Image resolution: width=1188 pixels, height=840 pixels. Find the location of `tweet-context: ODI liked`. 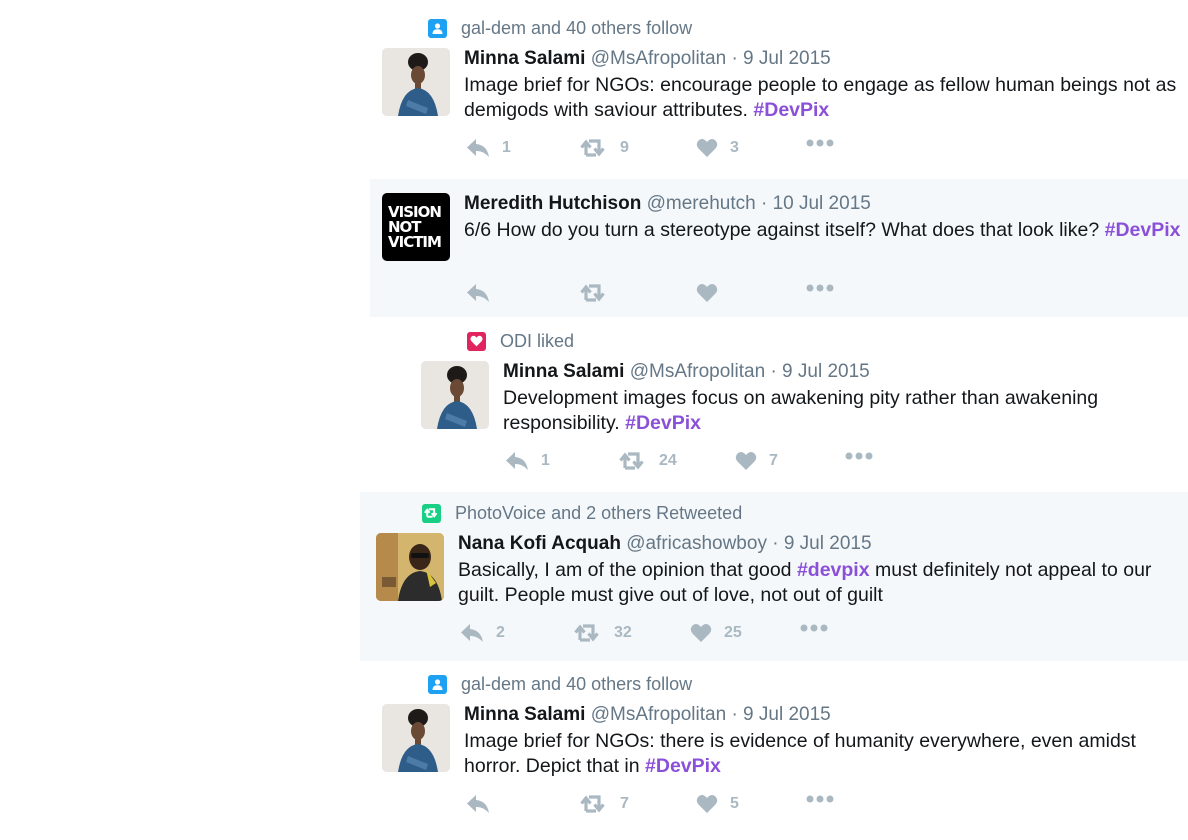

tweet-context: ODI liked is located at coordinates (520, 341).